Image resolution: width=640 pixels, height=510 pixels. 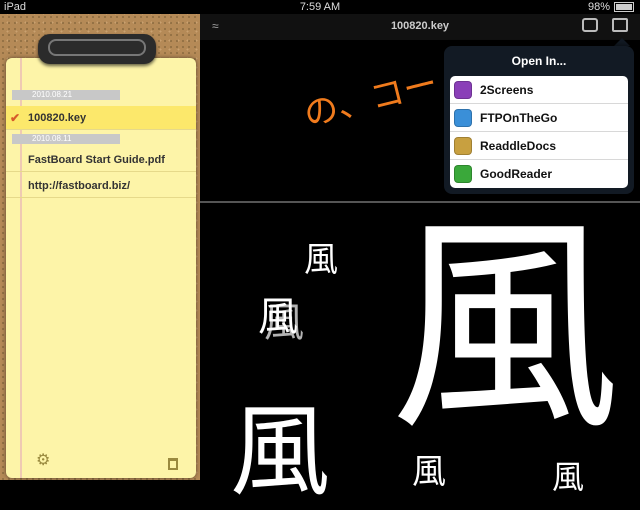 I want to click on ftponthego-app-icon, so click(x=463, y=117).